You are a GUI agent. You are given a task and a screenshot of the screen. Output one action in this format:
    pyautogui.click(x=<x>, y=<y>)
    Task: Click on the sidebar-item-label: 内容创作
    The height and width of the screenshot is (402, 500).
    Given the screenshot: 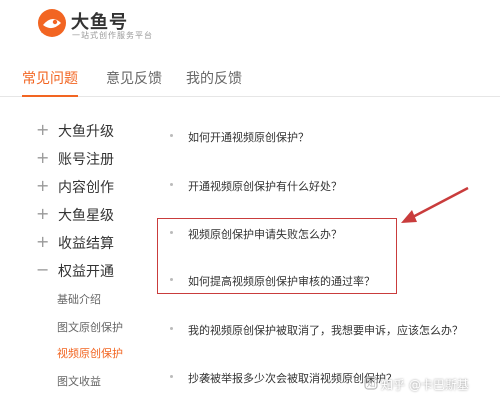 What is the action you would take?
    pyautogui.click(x=86, y=188)
    